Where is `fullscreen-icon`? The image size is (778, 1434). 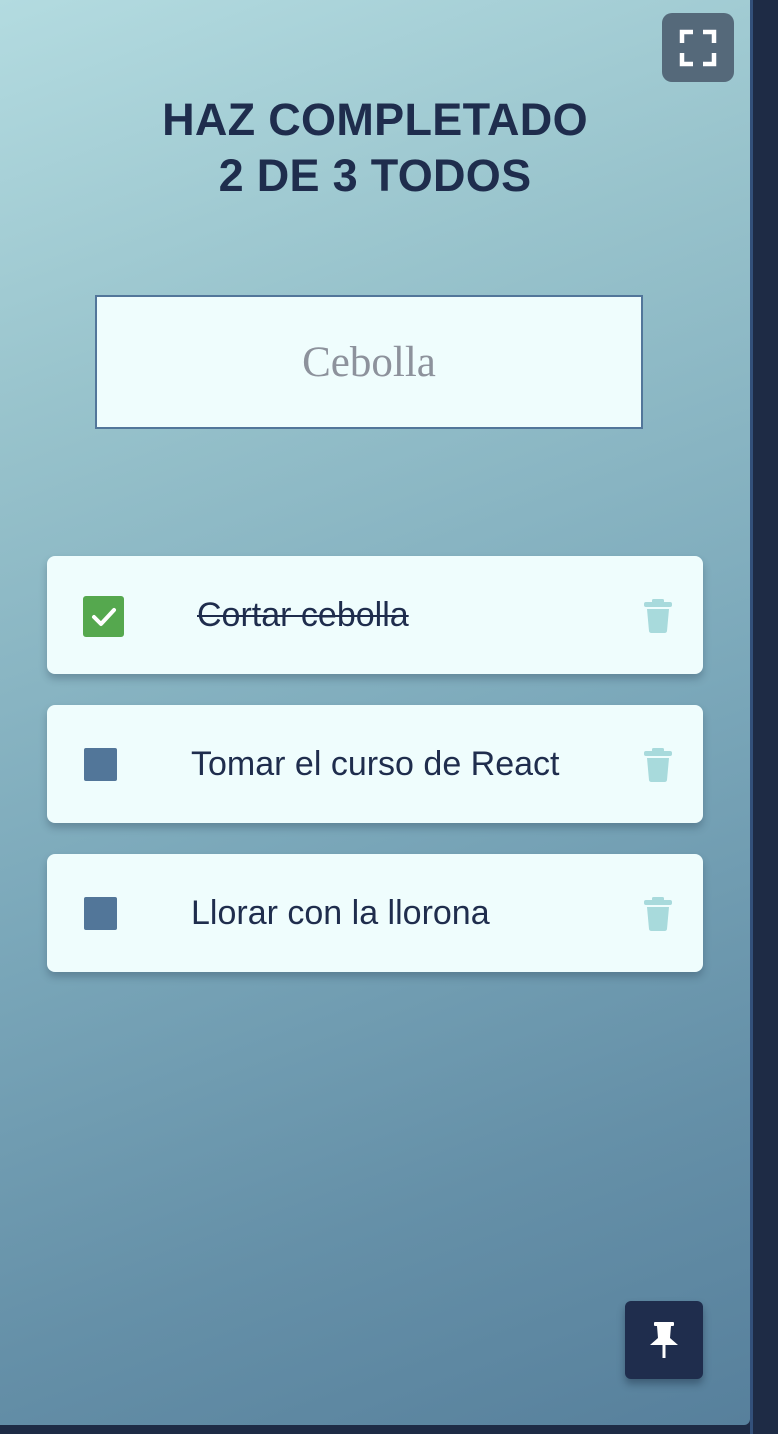
fullscreen-icon is located at coordinates (698, 47).